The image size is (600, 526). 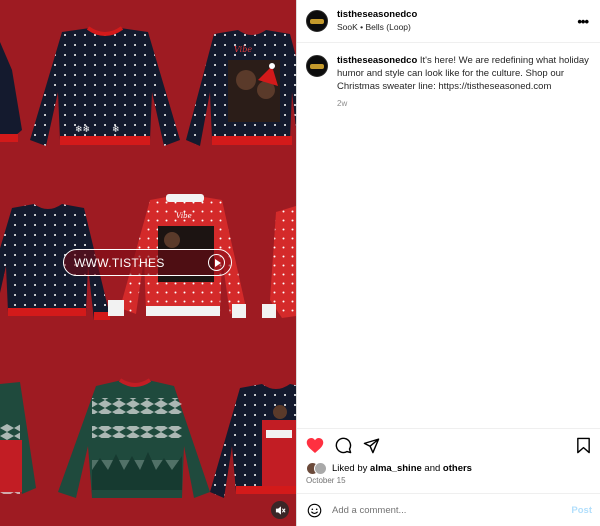 What do you see at coordinates (457, 468) in the screenshot?
I see `likes-others-link: others` at bounding box center [457, 468].